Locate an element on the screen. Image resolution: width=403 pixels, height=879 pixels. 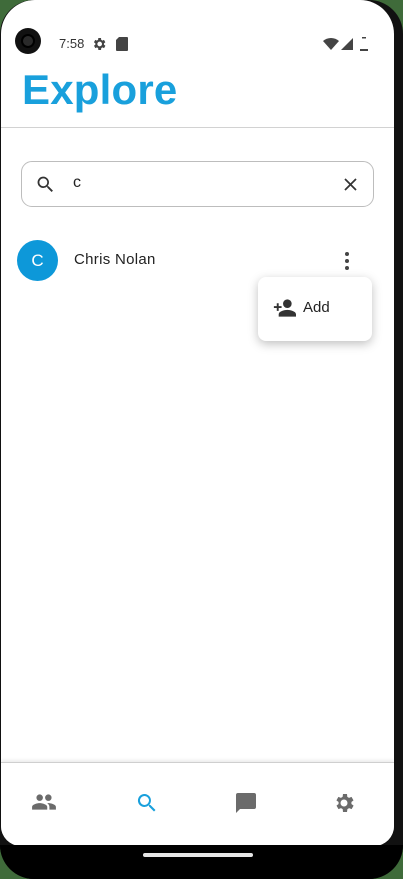
nav-settings is located at coordinates (352, 805).